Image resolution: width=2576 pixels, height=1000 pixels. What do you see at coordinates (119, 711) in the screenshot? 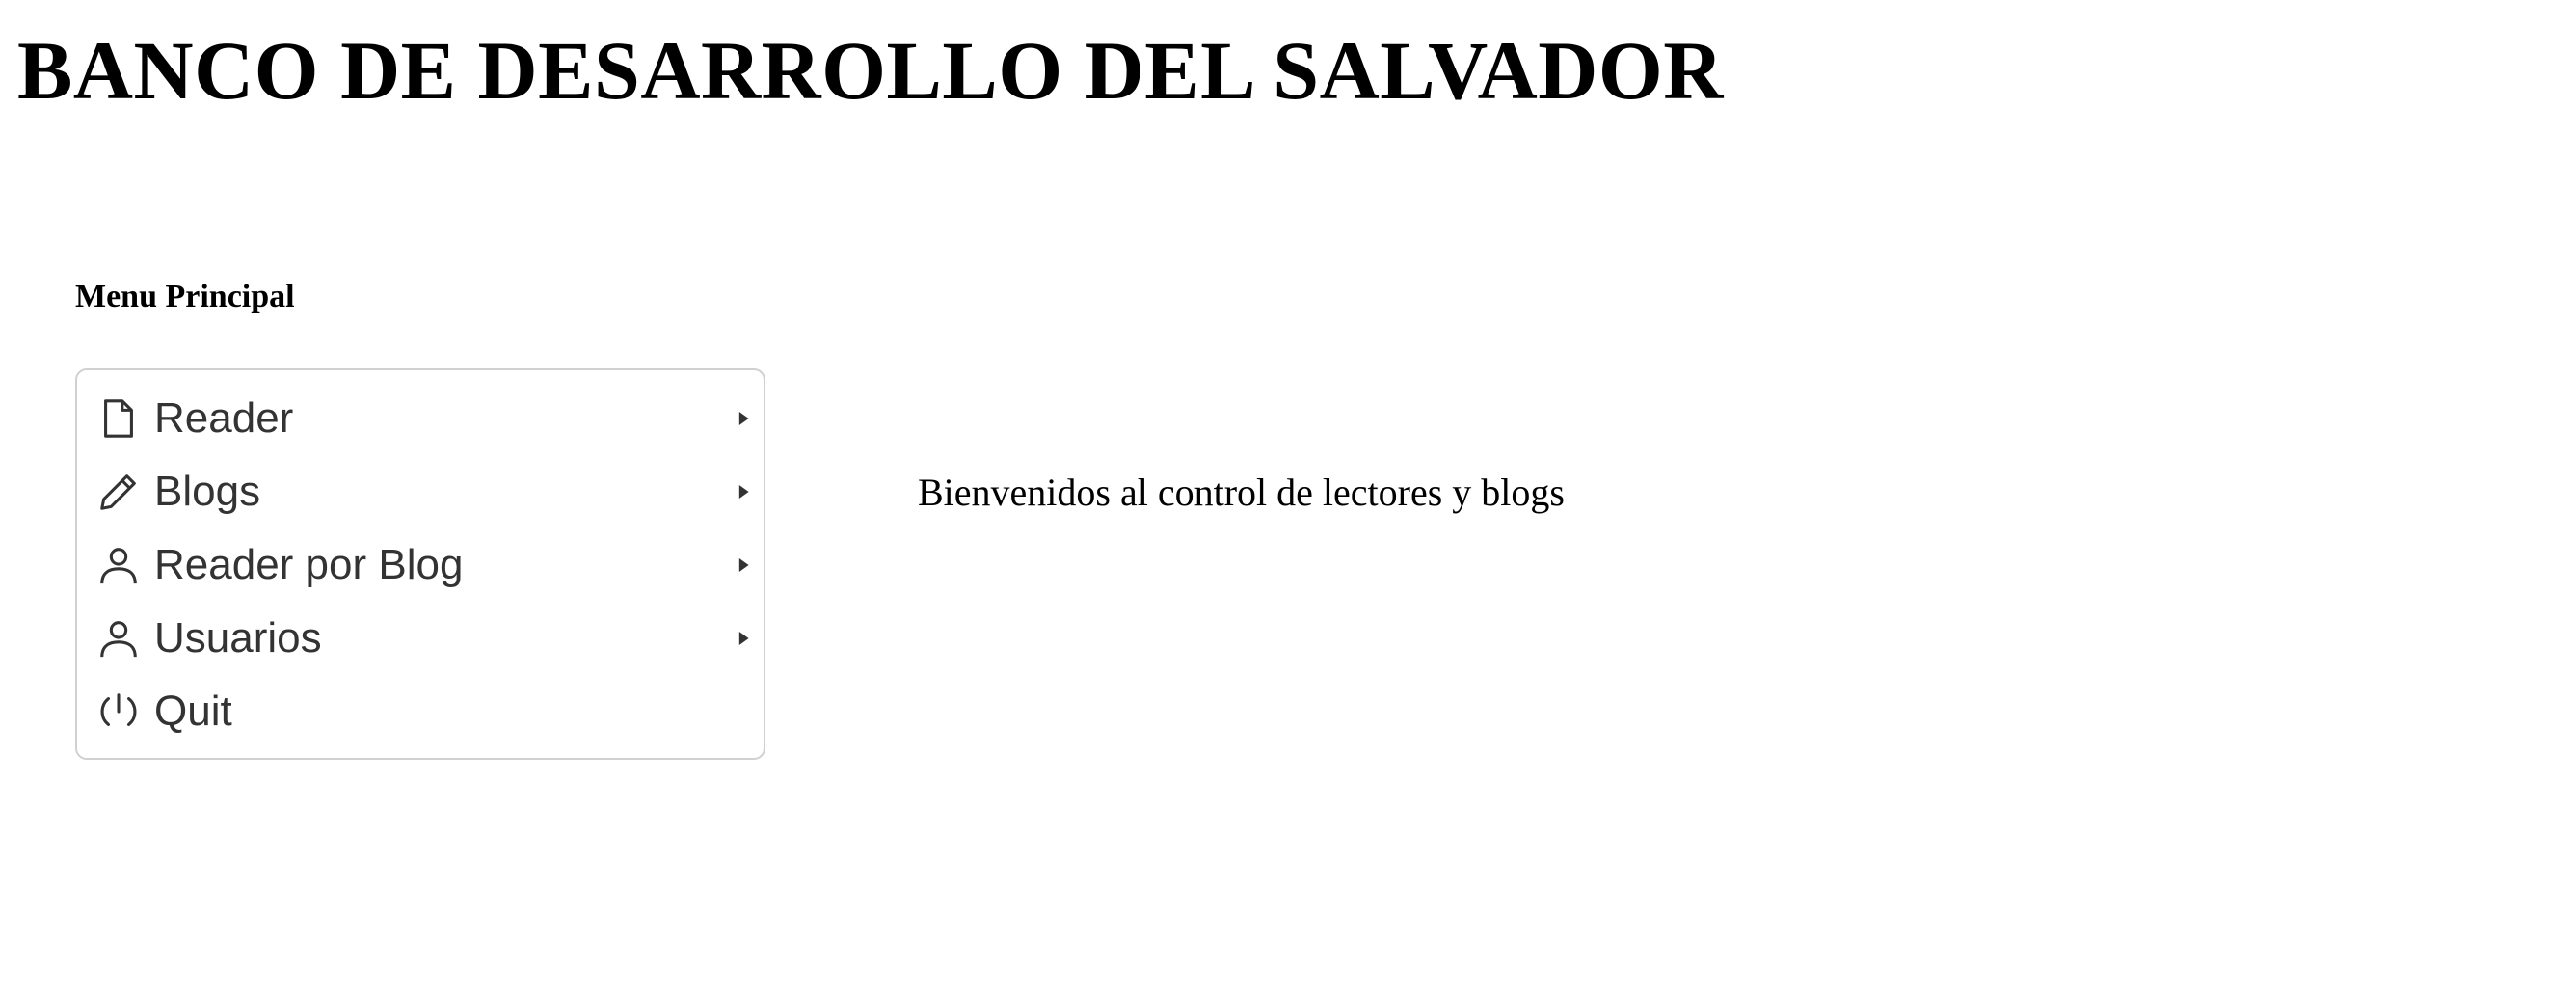
I see `power-icon` at bounding box center [119, 711].